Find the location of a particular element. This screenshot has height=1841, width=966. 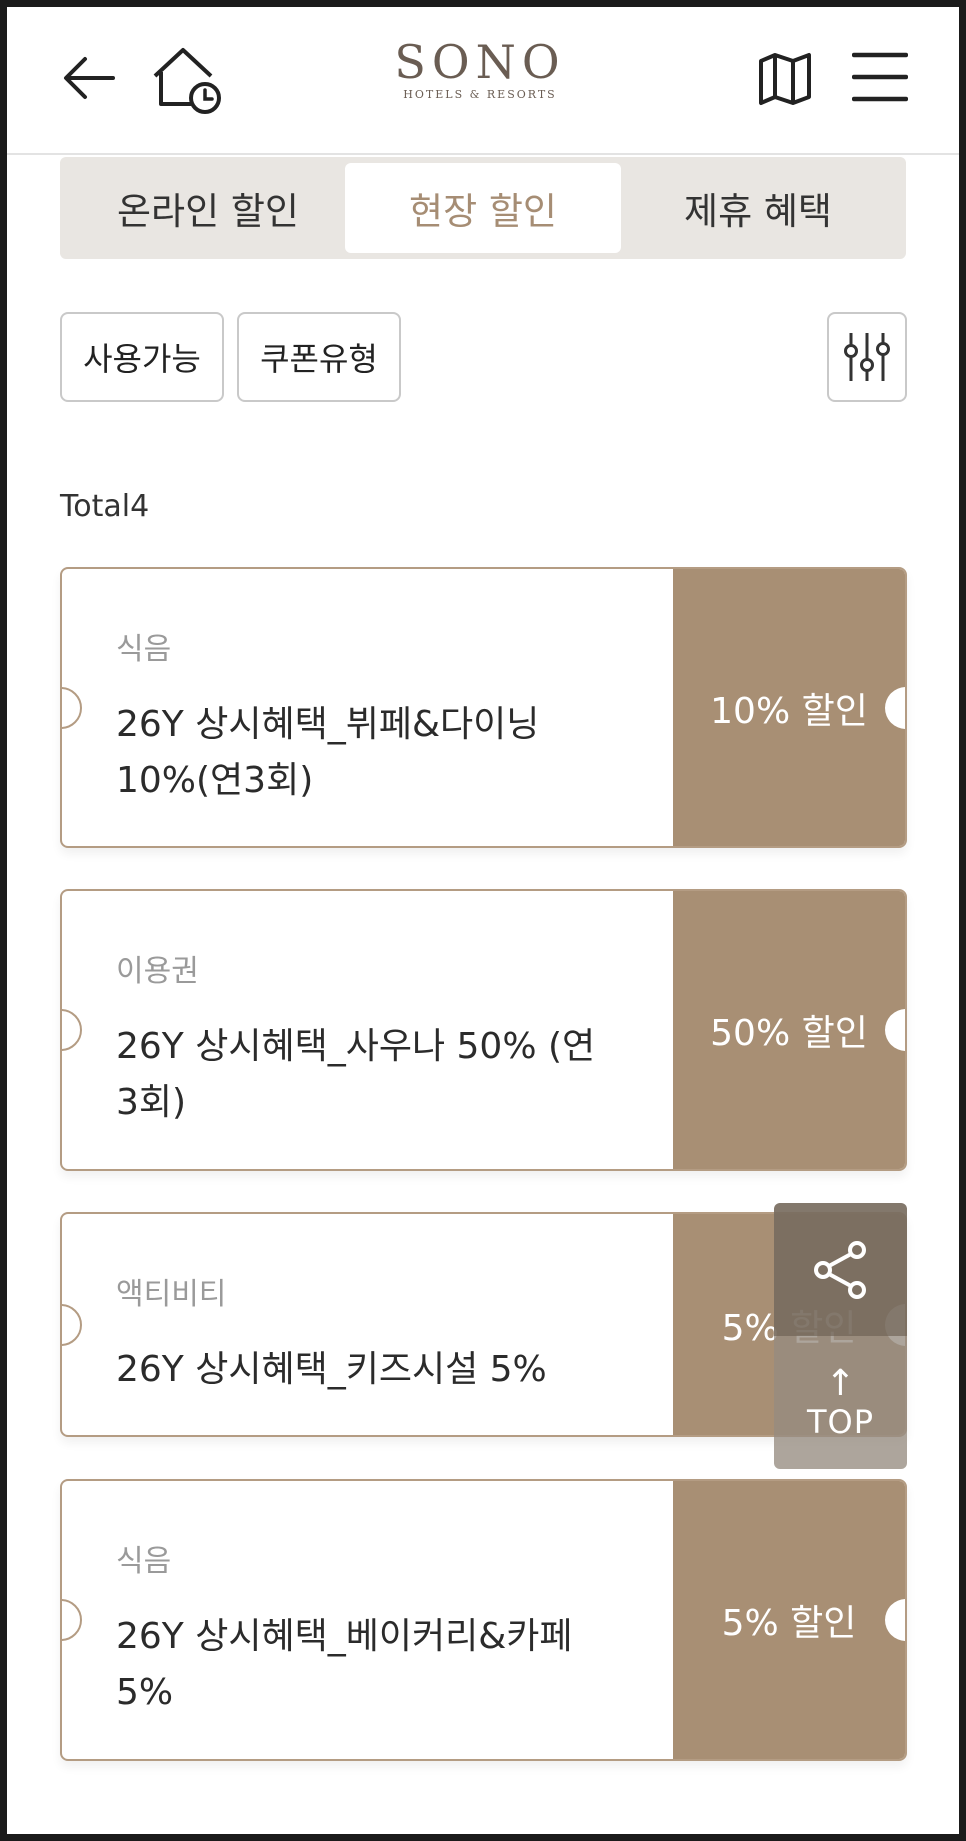

tab-onsite-discount: 현장 할인 is located at coordinates (483, 208).